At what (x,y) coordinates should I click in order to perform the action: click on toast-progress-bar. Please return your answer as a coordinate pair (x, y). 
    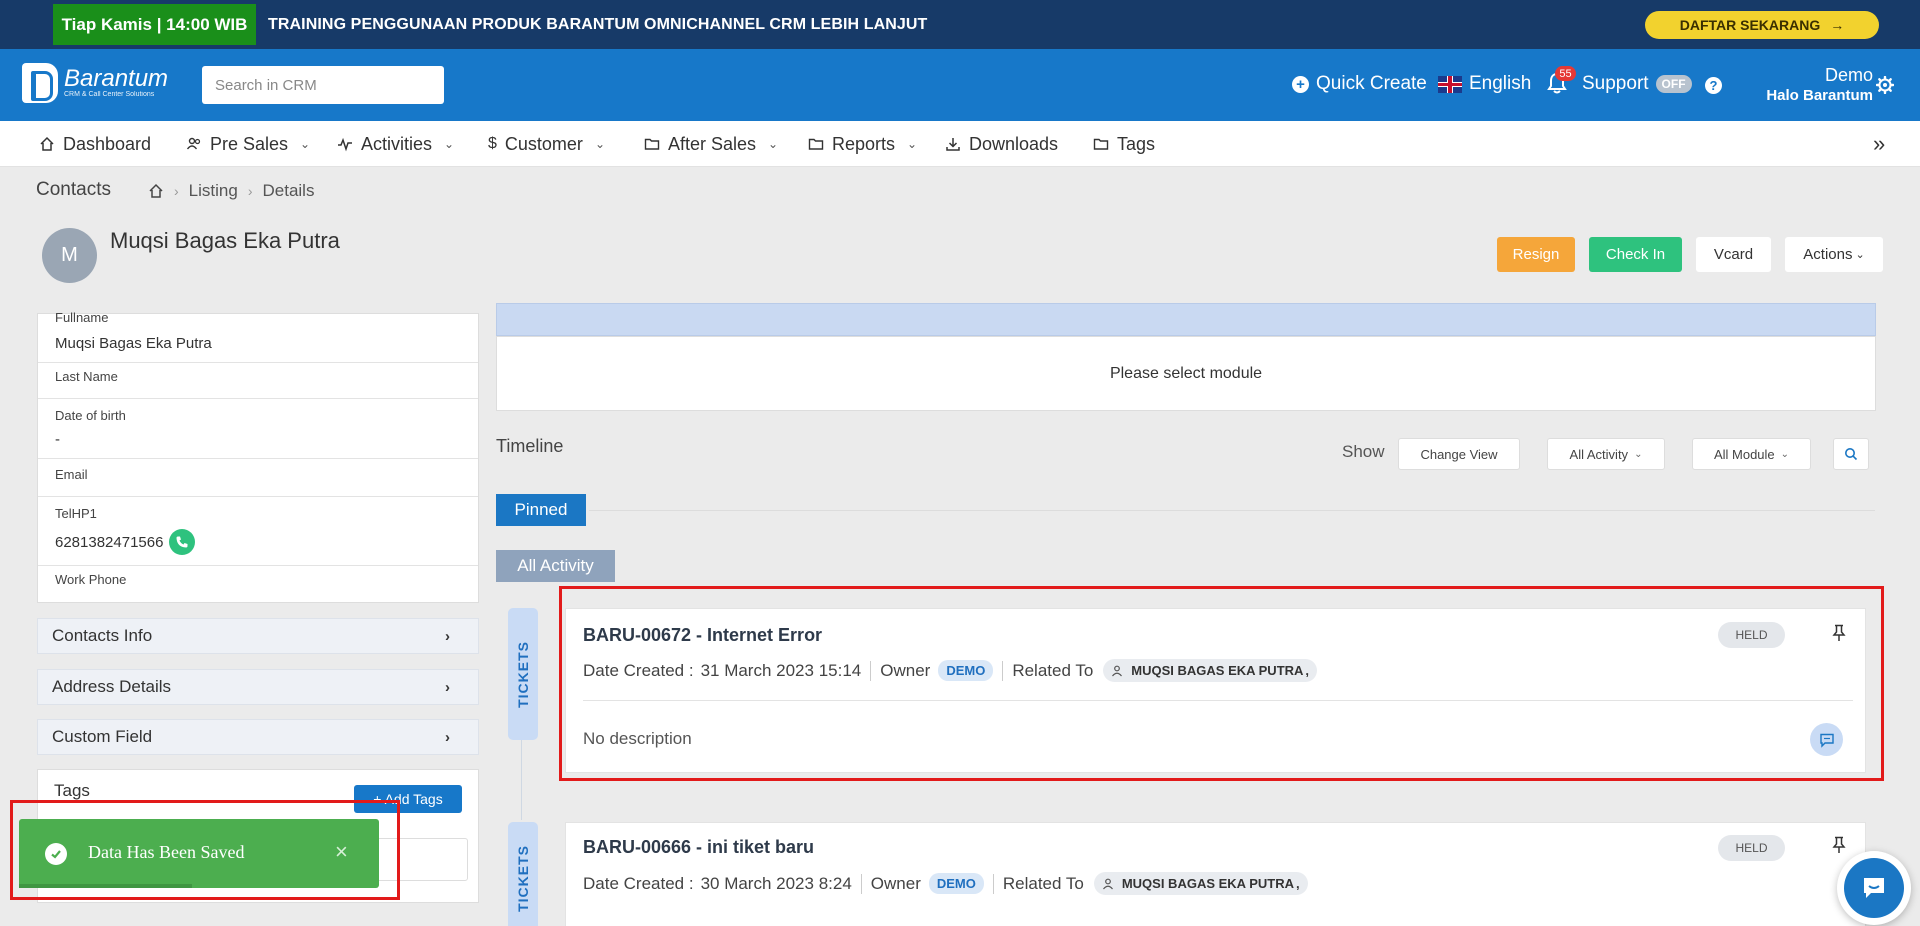
    Looking at the image, I should click on (105, 886).